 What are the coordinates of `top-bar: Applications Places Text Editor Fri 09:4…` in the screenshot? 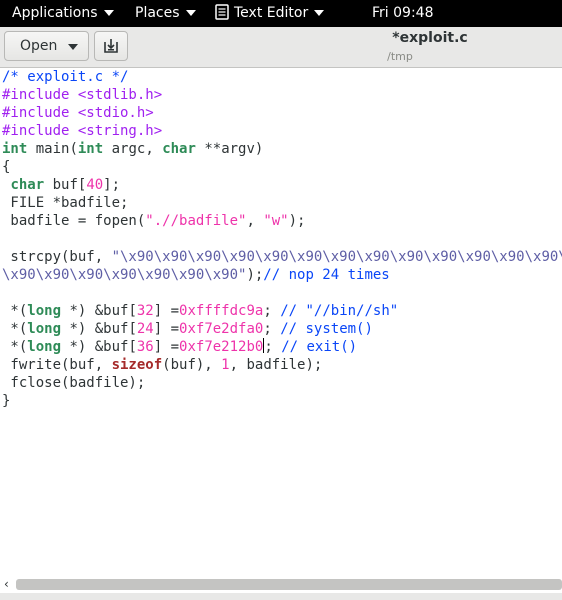 It's located at (281, 13).